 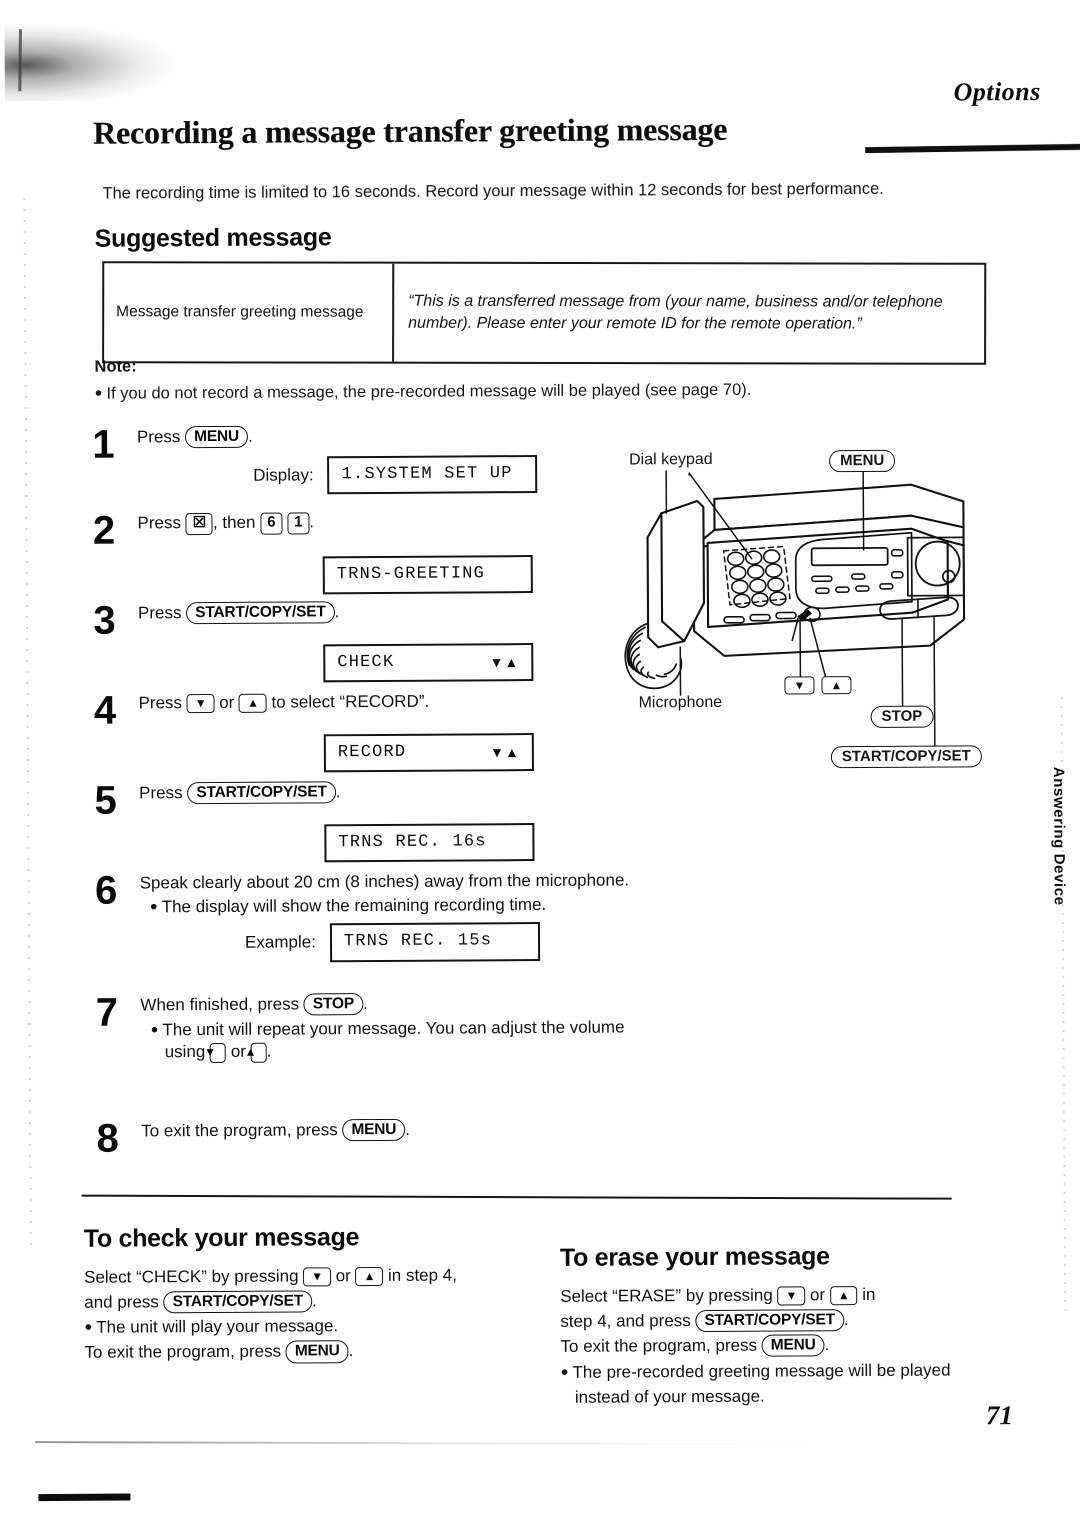 What do you see at coordinates (391, 821) in the screenshot?
I see `step-text: Press START/COPY/SET. TRNS REC. 16s` at bounding box center [391, 821].